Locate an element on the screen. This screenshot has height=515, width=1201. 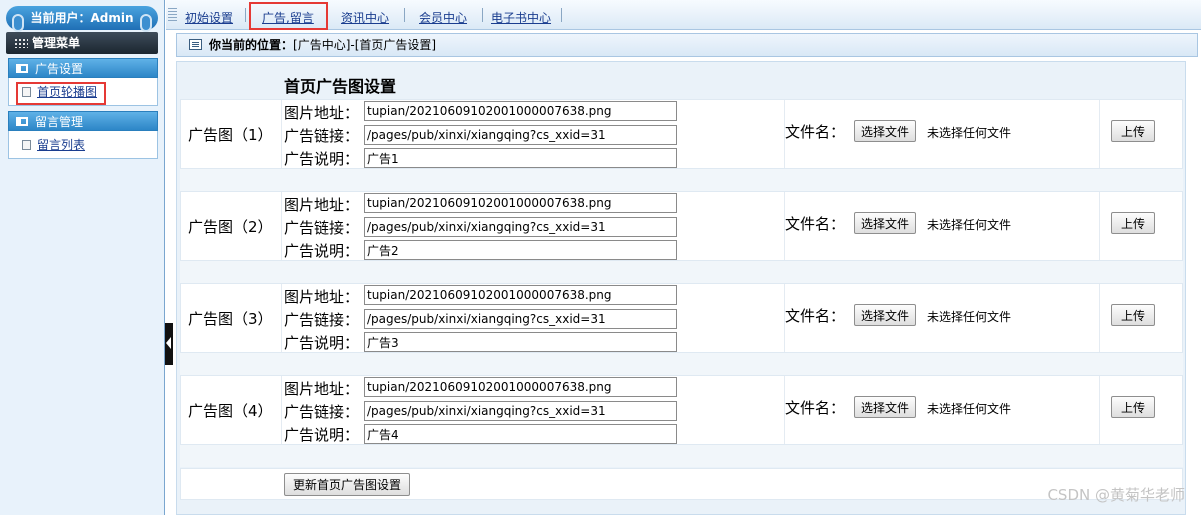
section-header-messages: 留言管理 is located at coordinates (83, 121).